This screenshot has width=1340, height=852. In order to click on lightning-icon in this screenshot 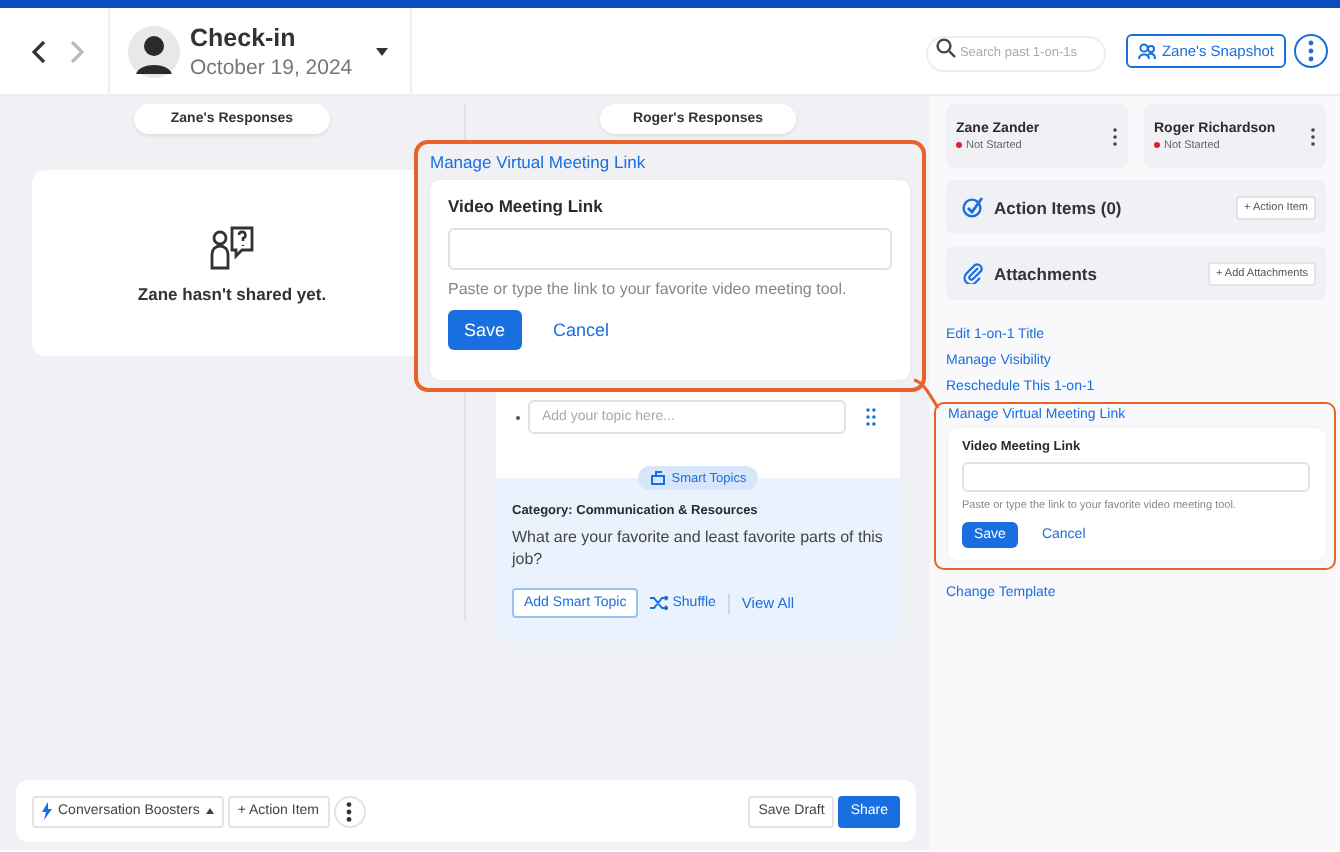, I will do `click(47, 811)`.